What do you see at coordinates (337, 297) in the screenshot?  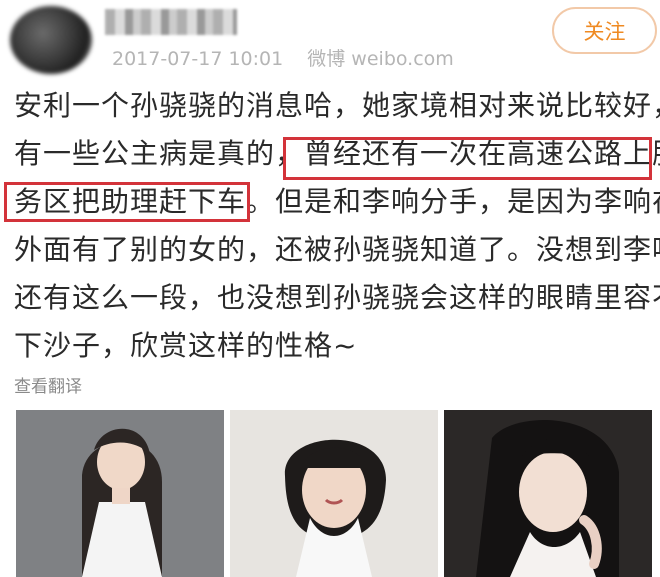 I see `post-text-line: 还有这么一段，也没想到孙骁骁会这样的眼睛里容不` at bounding box center [337, 297].